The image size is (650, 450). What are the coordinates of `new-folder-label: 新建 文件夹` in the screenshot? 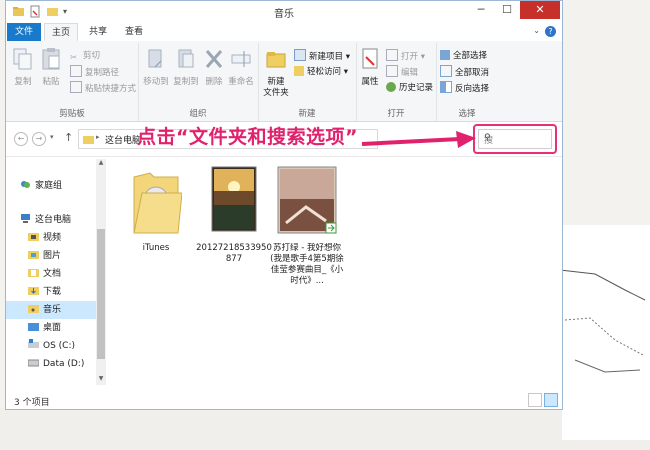 It's located at (276, 87).